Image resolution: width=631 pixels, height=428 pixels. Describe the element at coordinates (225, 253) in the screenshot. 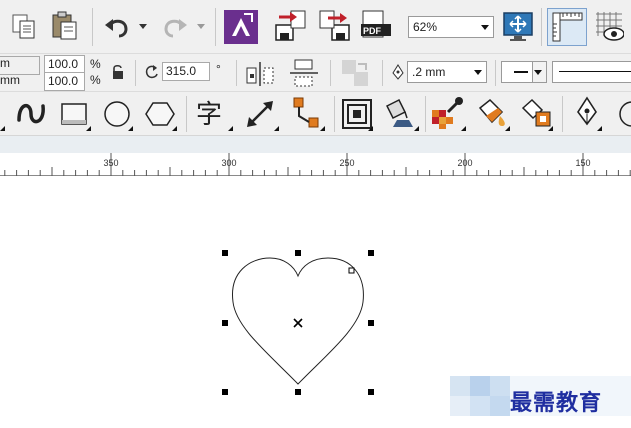

I see `selection-handle-top-left` at that location.